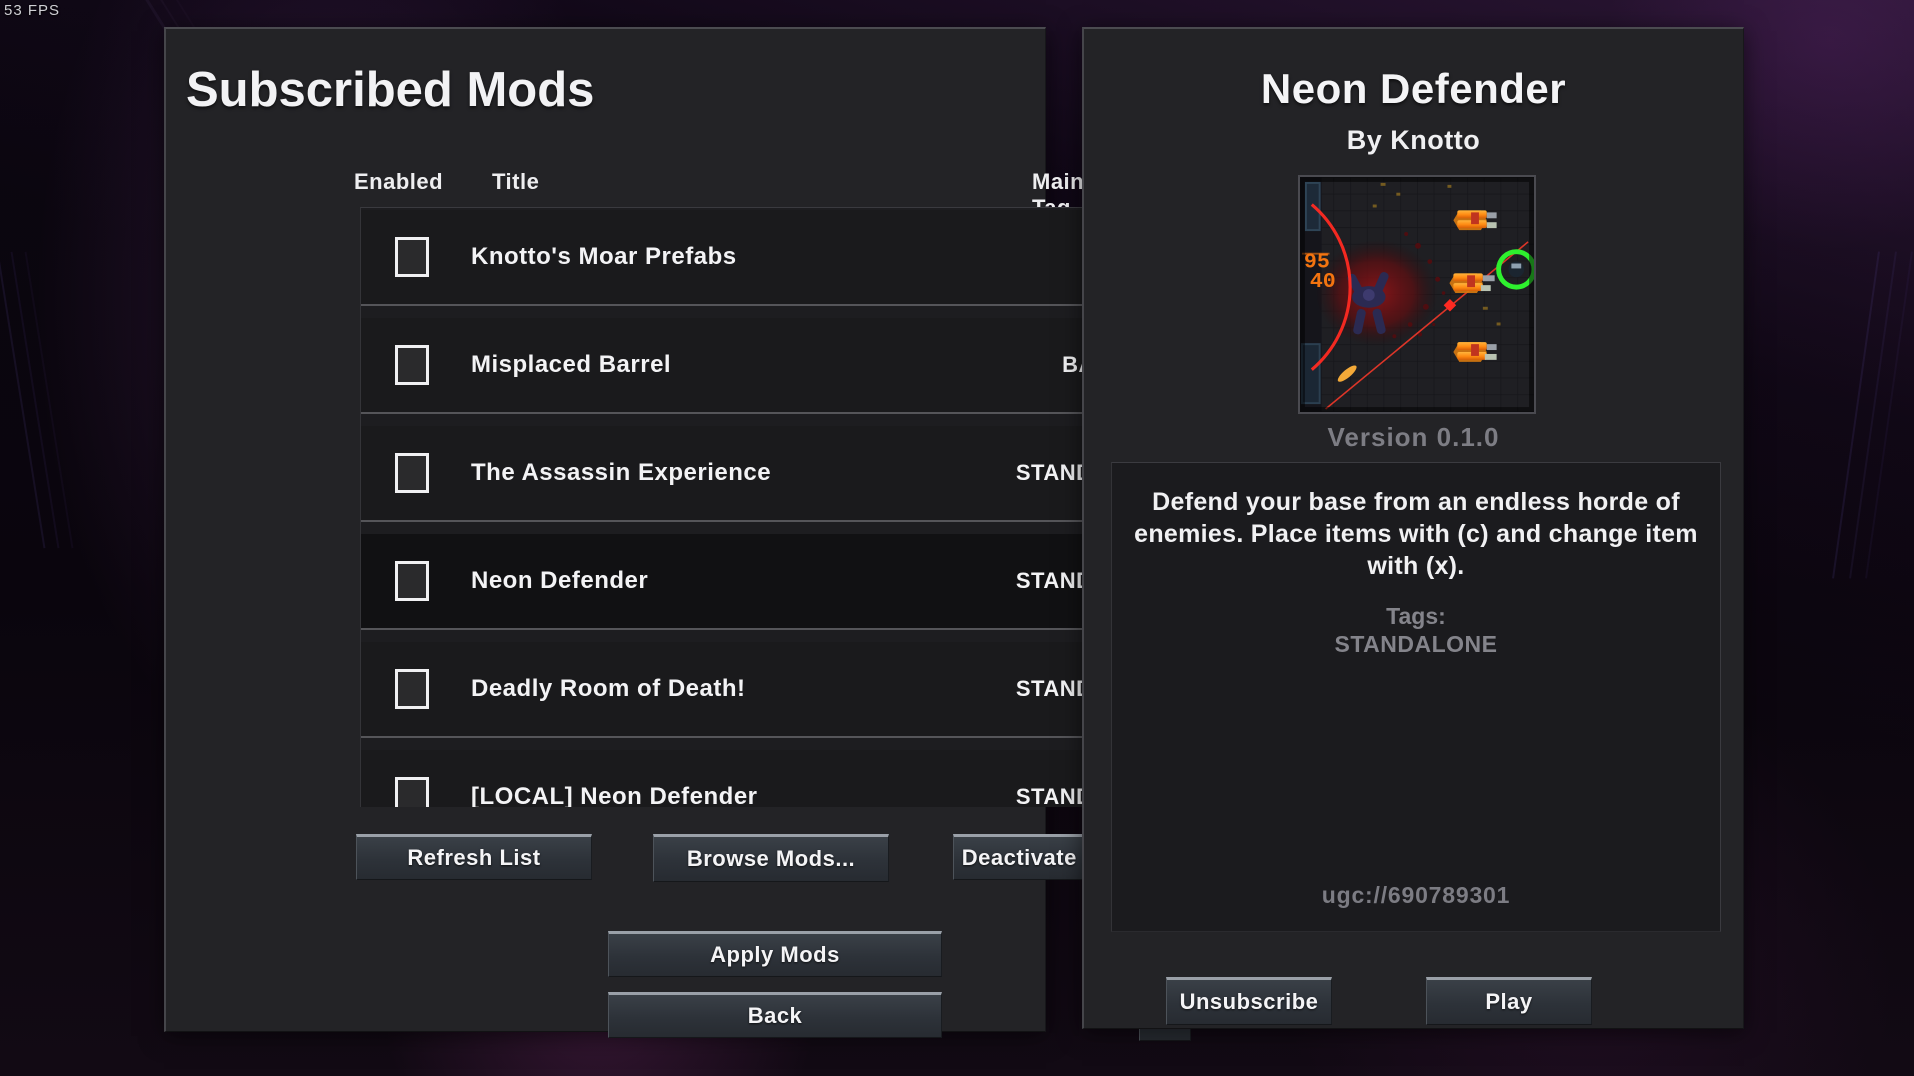 This screenshot has height=1076, width=1914. I want to click on mod-name: Neon Defender, so click(1413, 88).